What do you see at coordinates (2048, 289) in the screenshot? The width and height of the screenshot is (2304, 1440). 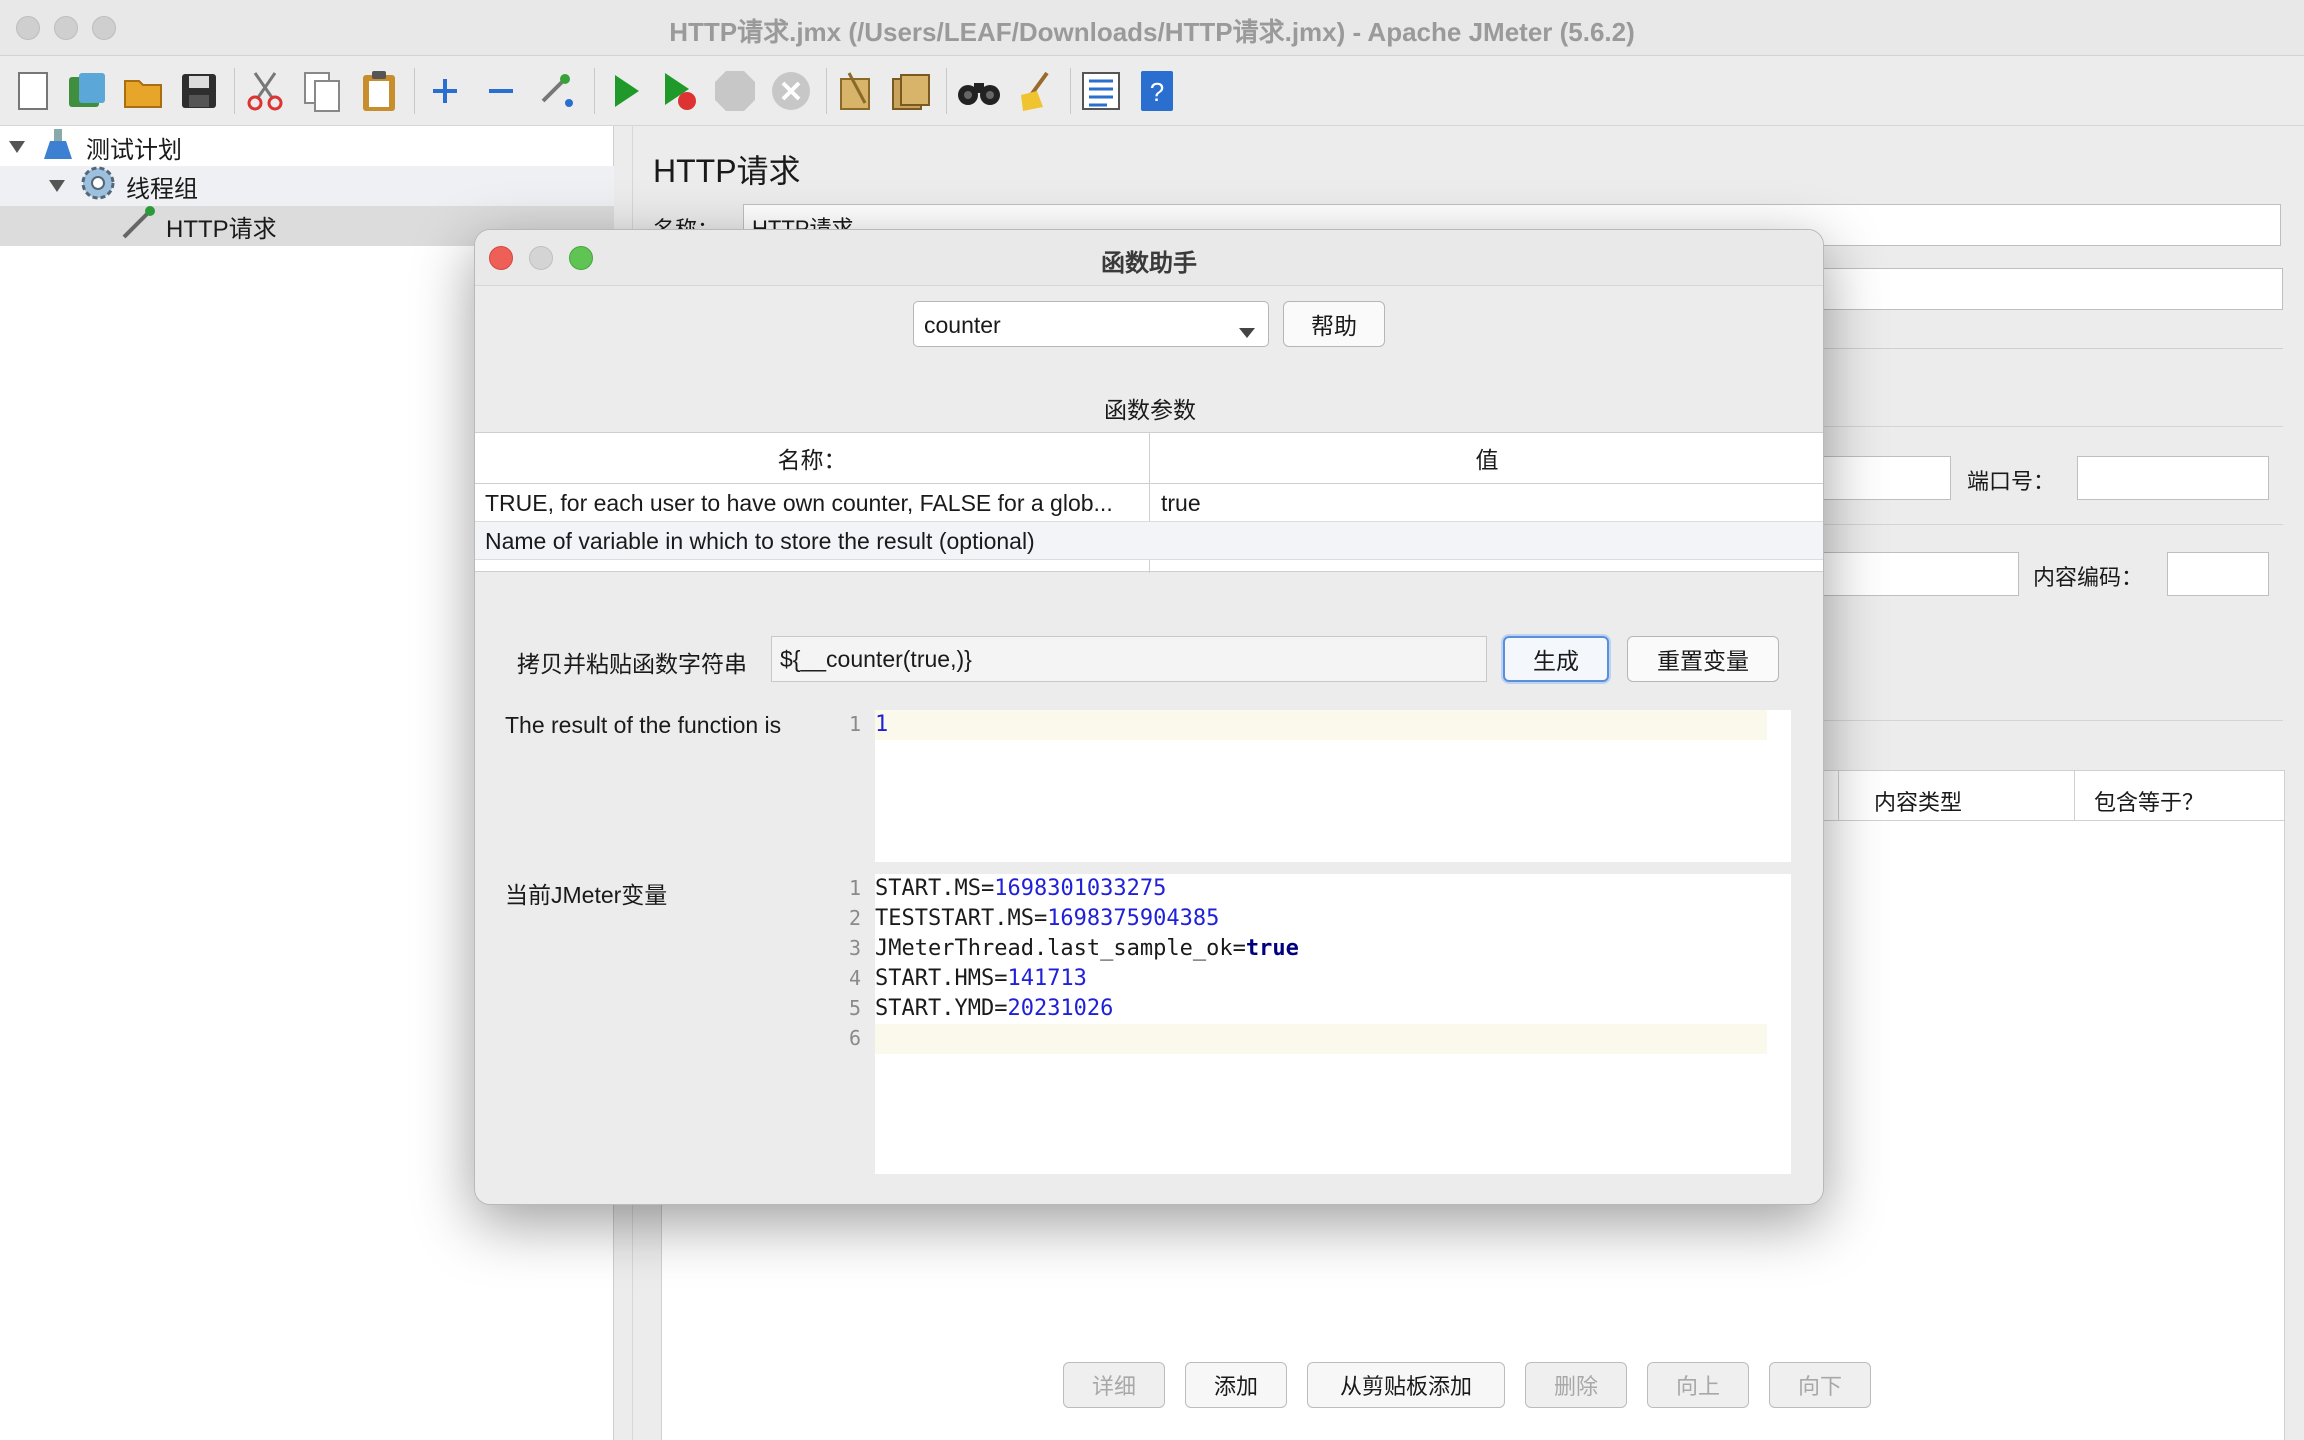 I see `comments-field` at bounding box center [2048, 289].